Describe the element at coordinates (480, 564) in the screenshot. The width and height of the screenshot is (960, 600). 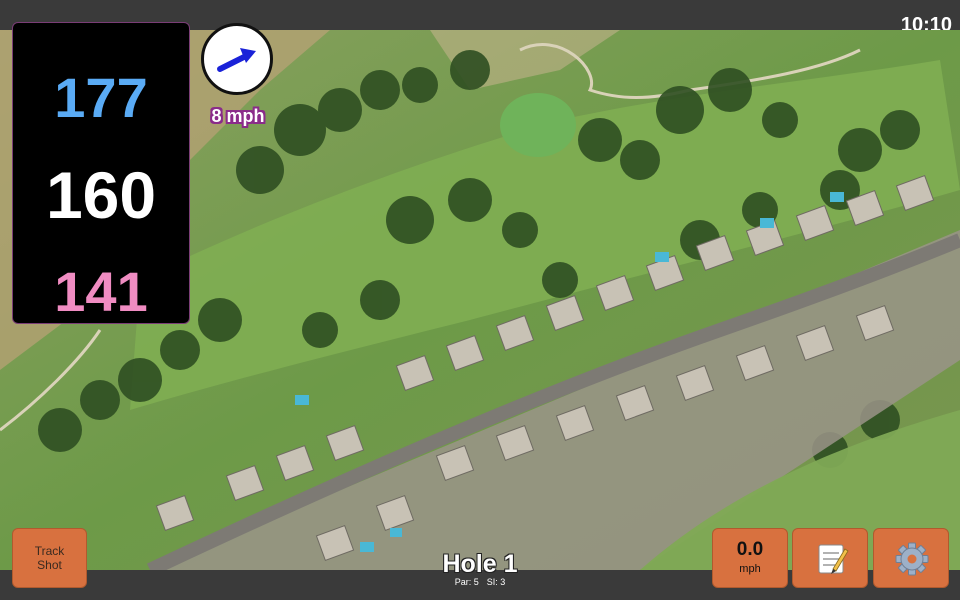
I see `hole-title: Hole 1` at that location.